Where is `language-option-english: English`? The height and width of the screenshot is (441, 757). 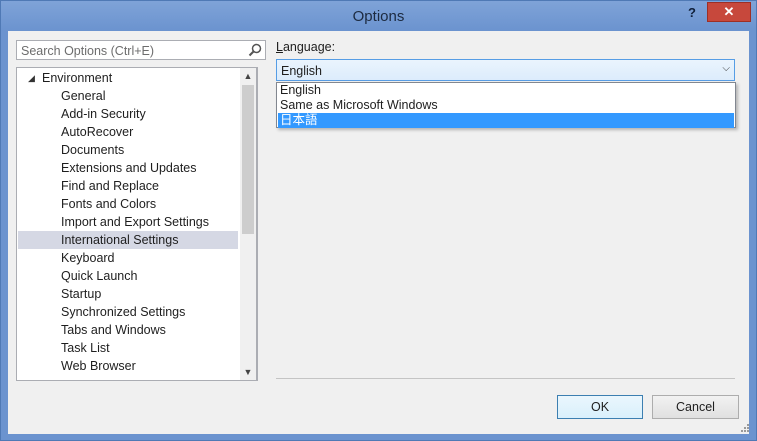 language-option-english: English is located at coordinates (506, 90).